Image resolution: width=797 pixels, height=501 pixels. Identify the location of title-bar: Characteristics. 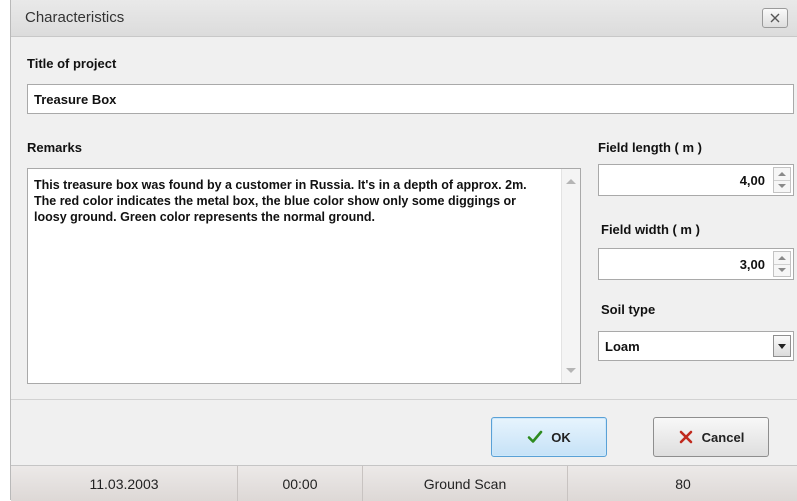
(404, 18).